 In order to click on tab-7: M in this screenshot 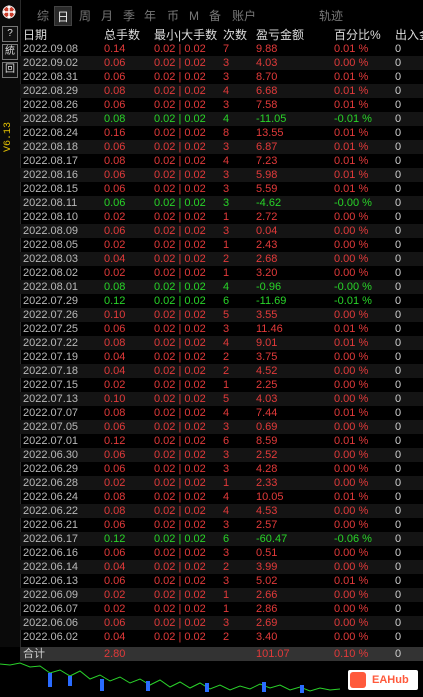, I will do `click(194, 16)`.